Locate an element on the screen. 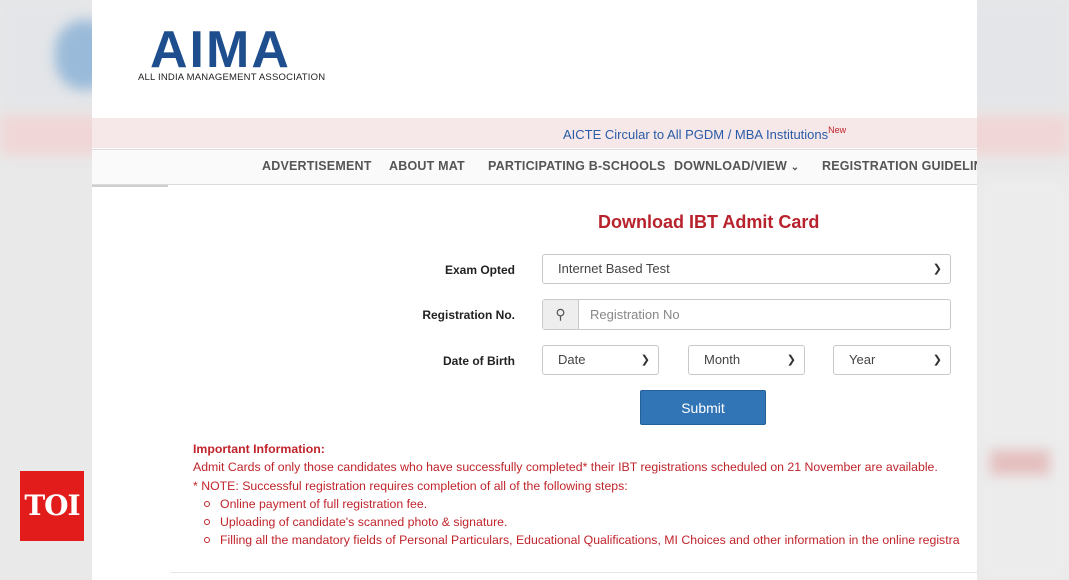 The image size is (1069, 580). exam-opted-label: Exam Opted is located at coordinates (479, 270).